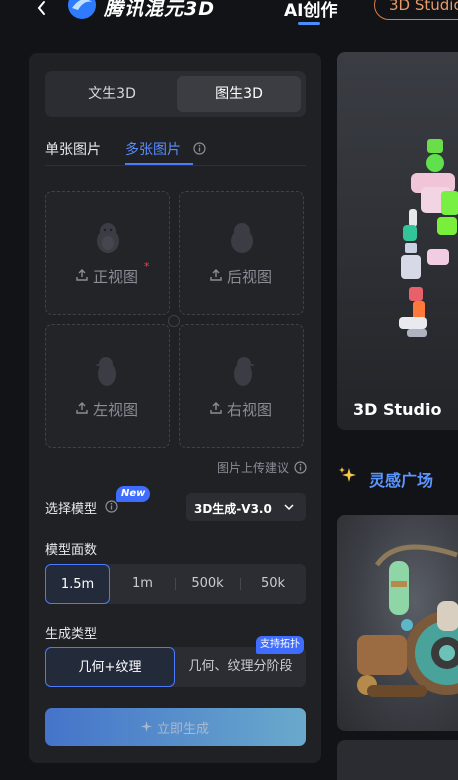 This screenshot has height=780, width=458. Describe the element at coordinates (233, 509) in the screenshot. I see `model-select-value: 3D生成-V3.0` at that location.